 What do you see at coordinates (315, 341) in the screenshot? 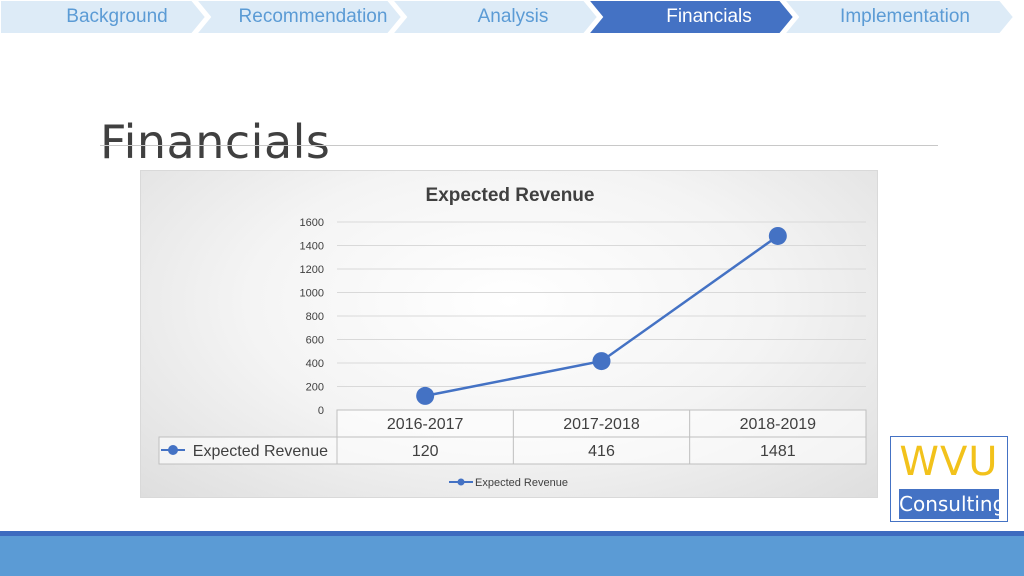
I see `y-tick-label-600: 600` at bounding box center [315, 341].